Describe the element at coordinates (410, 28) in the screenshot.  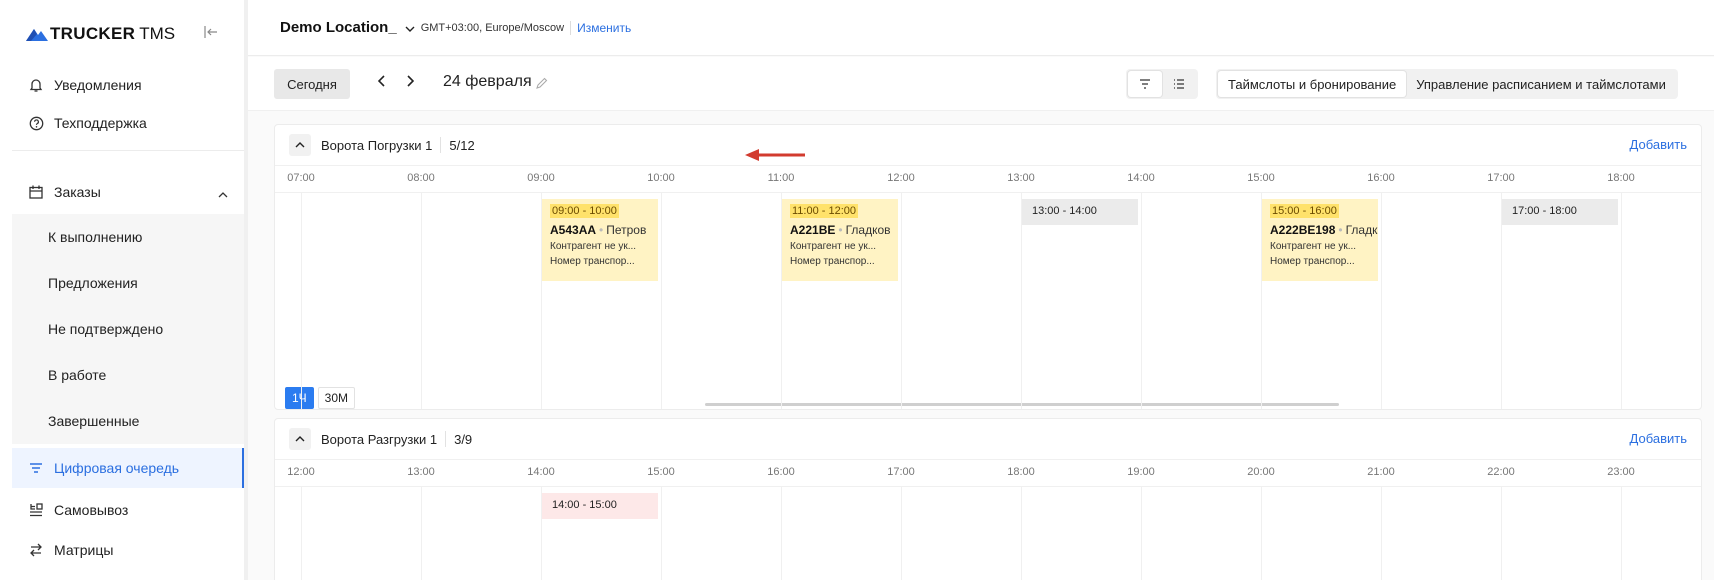
I see `chevron-down-icon` at that location.